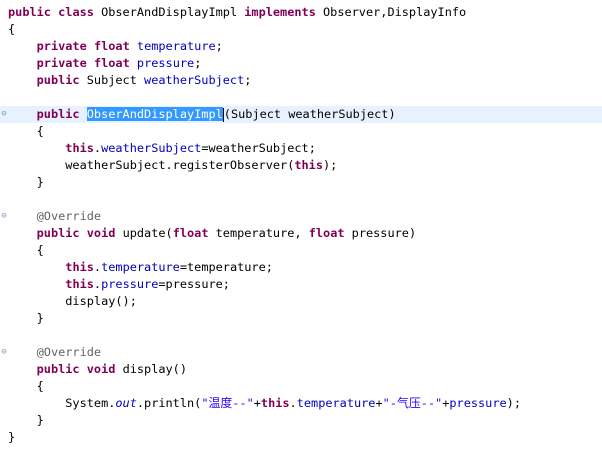 Image resolution: width=602 pixels, height=451 pixels. What do you see at coordinates (151, 369) in the screenshot?
I see `code-text: display()` at bounding box center [151, 369].